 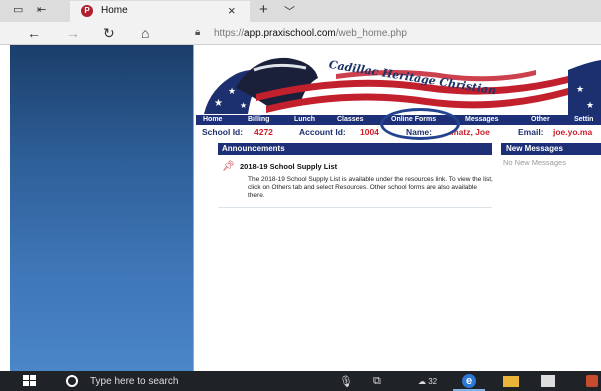 I want to click on star-field-right, so click(x=584, y=88).